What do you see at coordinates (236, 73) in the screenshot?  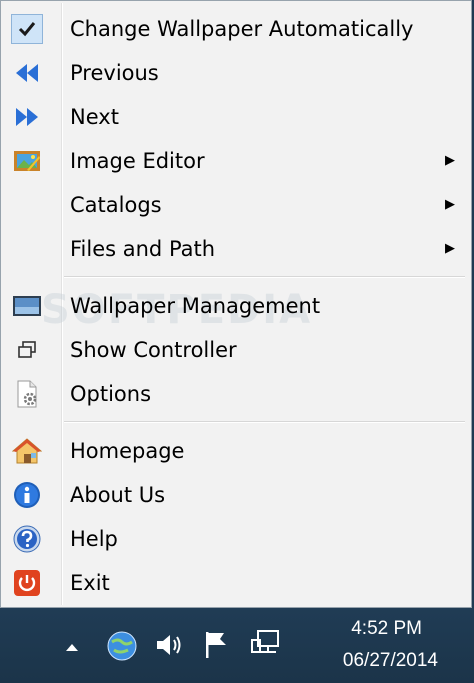 I see `menu-item-previous: Previous` at bounding box center [236, 73].